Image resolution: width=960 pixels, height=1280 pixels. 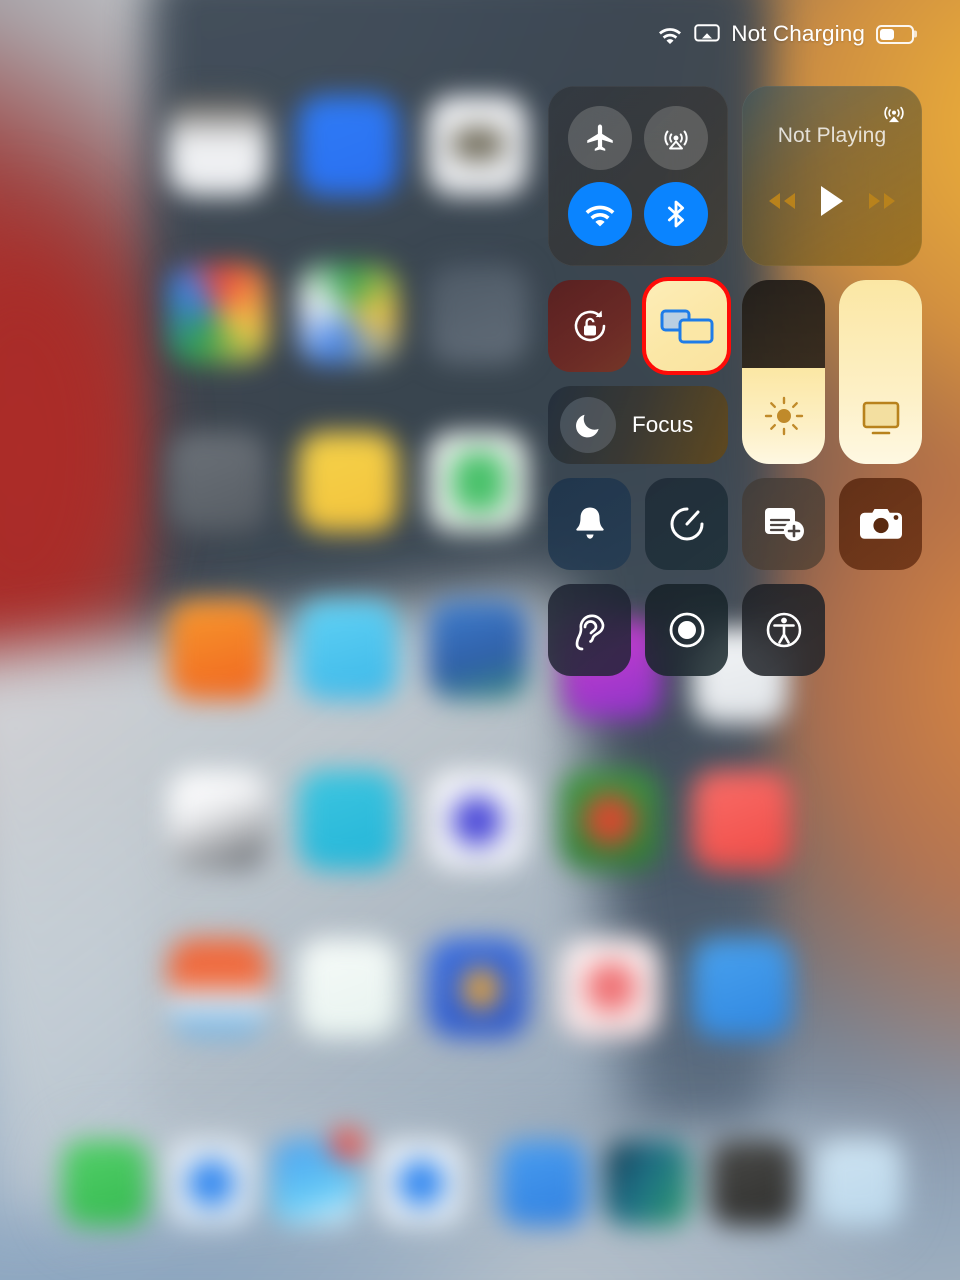 What do you see at coordinates (880, 372) in the screenshot?
I see `display-slider` at bounding box center [880, 372].